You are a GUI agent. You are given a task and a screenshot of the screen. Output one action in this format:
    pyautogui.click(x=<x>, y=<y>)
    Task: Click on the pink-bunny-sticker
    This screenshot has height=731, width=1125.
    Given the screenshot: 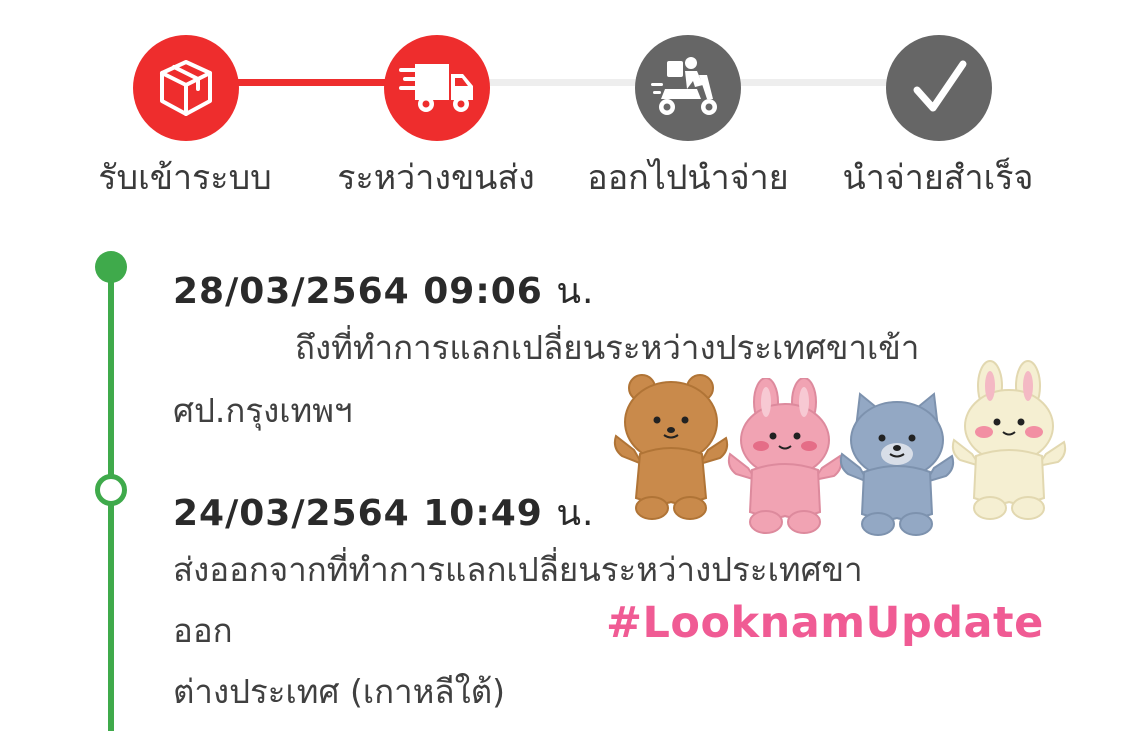 What is the action you would take?
    pyautogui.click(x=785, y=456)
    